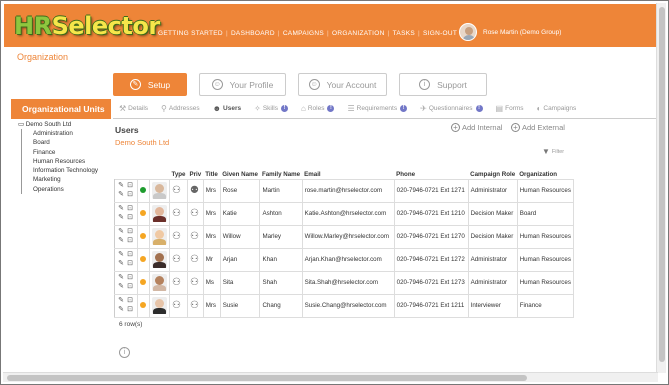  Describe the element at coordinates (240, 259) in the screenshot. I see `cell-given: Arjan` at that location.